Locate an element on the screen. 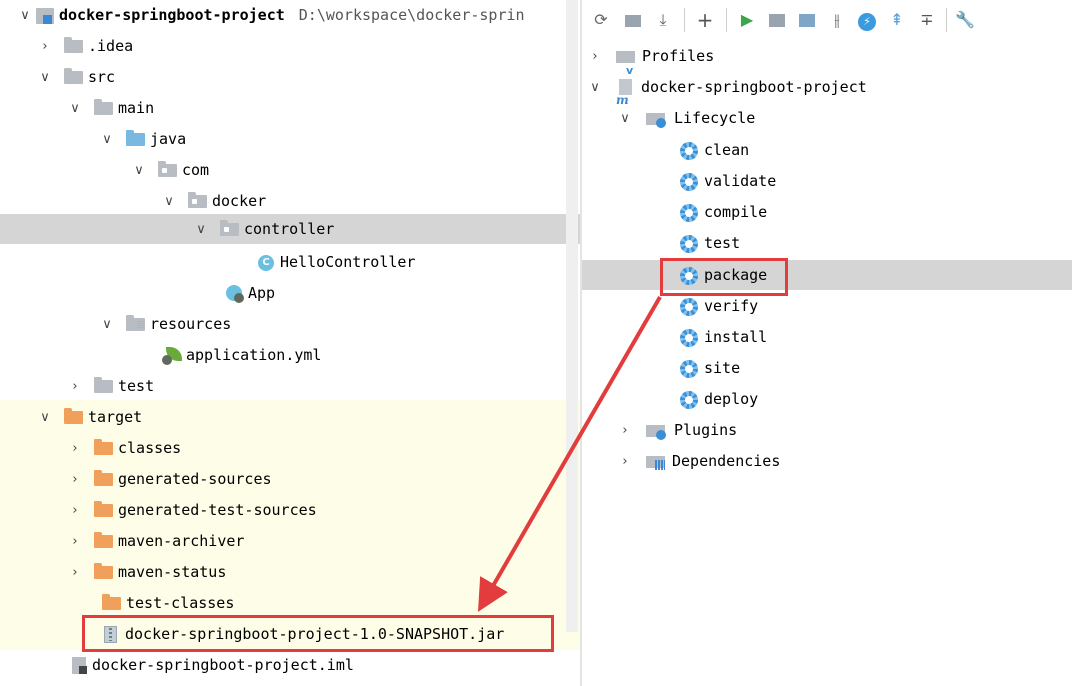  tree-node-classes: › classes is located at coordinates (122, 448).